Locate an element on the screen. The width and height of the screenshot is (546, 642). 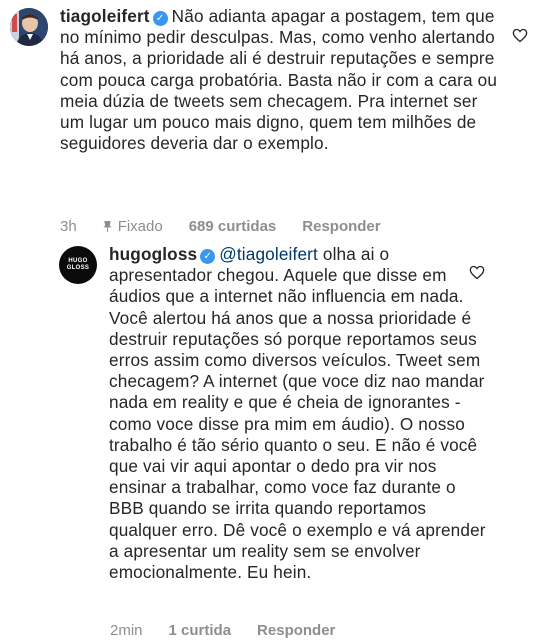
avatar-photo is located at coordinates (29, 27).